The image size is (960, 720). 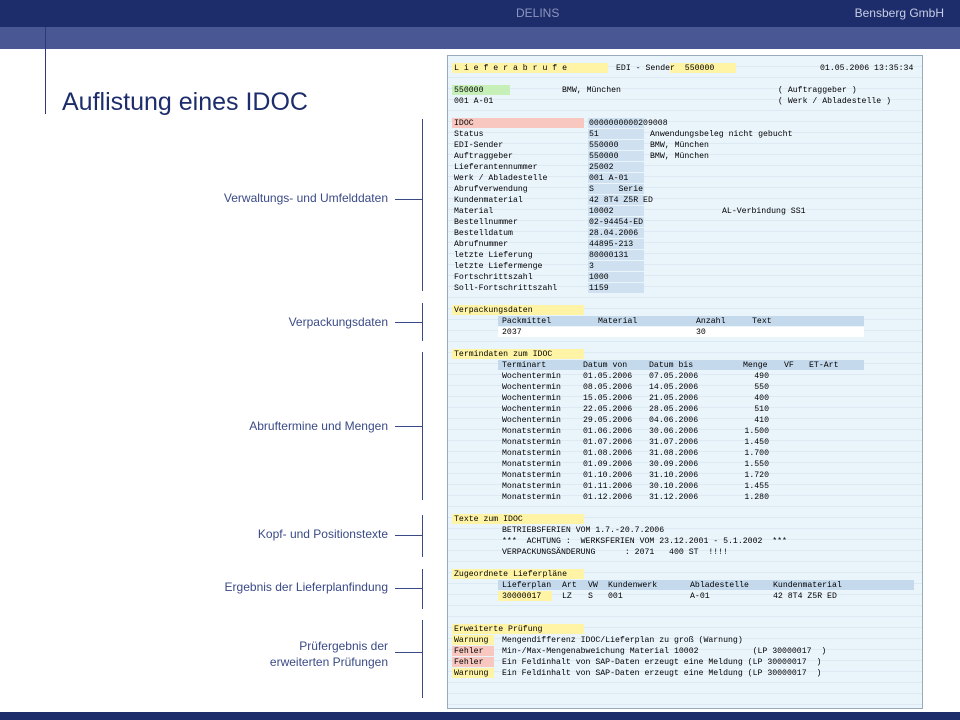 I want to click on admin-field-label: Kundenmaterial, so click(x=488, y=200).